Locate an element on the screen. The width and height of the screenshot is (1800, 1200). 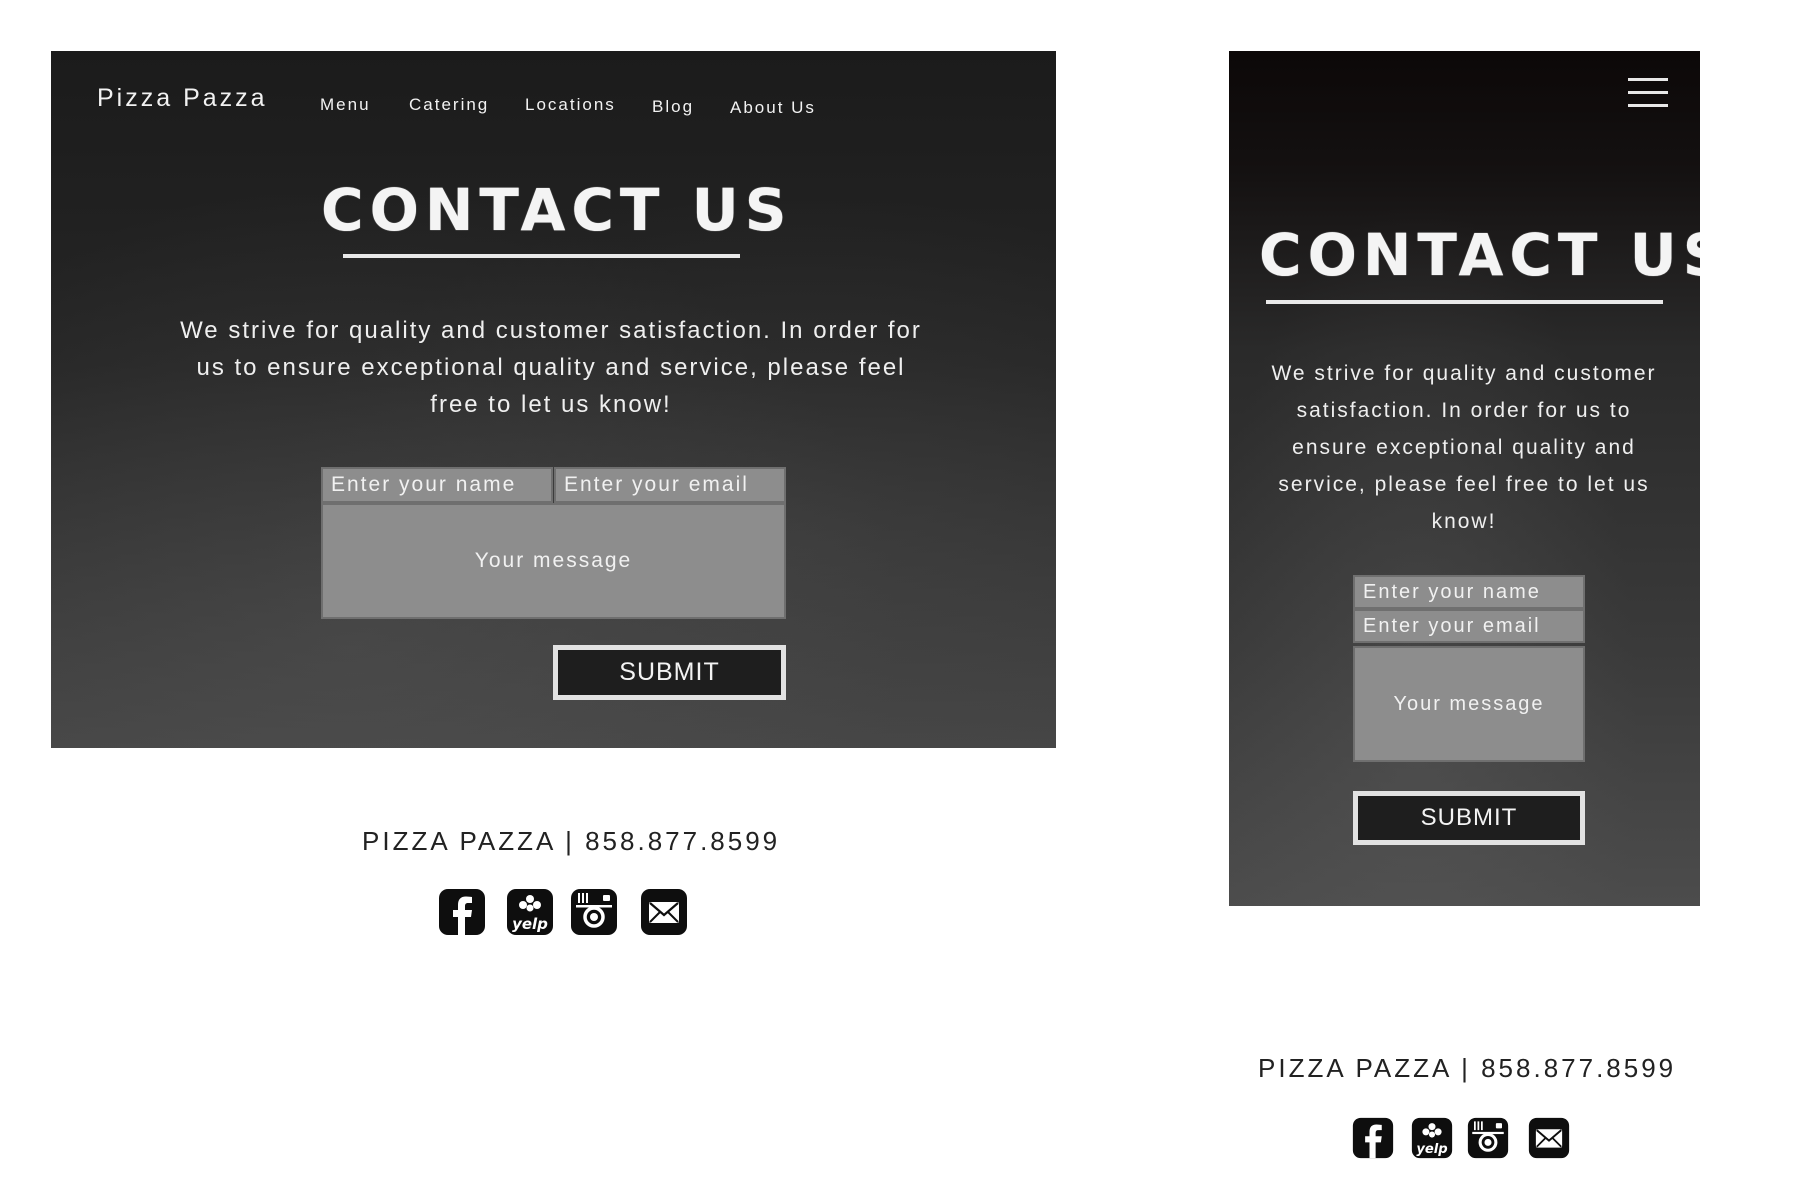
title-underline is located at coordinates (541, 256).